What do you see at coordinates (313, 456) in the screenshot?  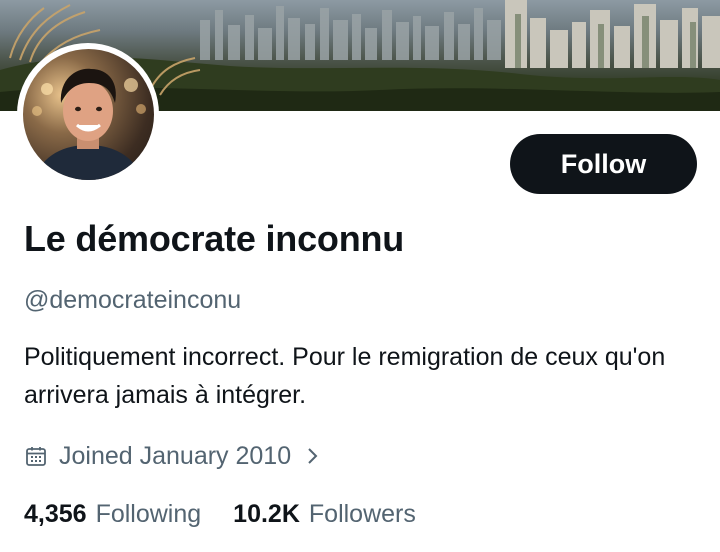 I see `chevron-right-icon` at bounding box center [313, 456].